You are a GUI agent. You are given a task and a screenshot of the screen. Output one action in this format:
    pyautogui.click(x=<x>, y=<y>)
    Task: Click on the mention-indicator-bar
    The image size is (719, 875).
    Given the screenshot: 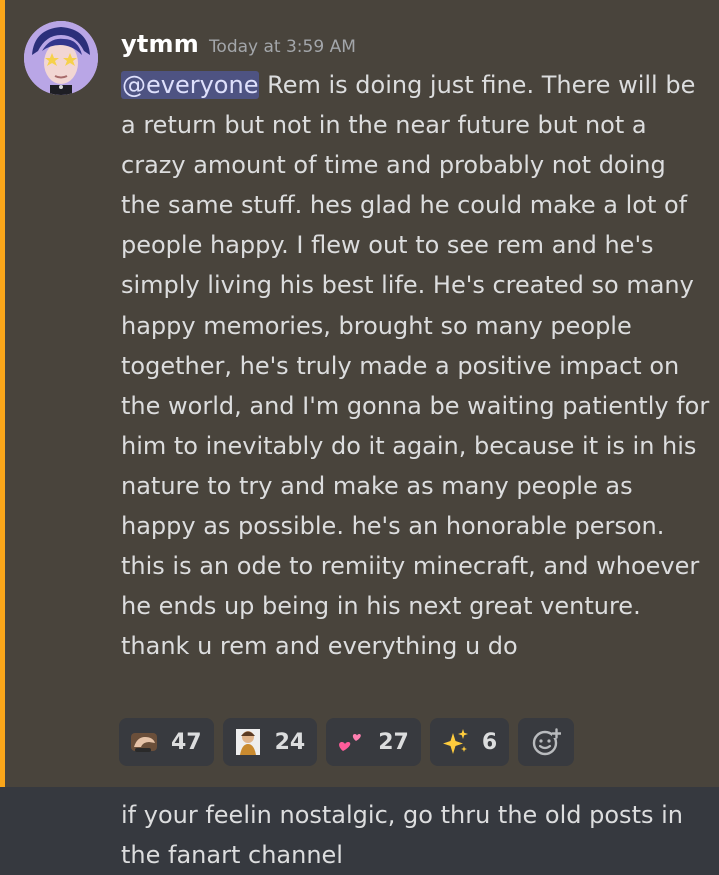 What is the action you would take?
    pyautogui.click(x=2, y=393)
    